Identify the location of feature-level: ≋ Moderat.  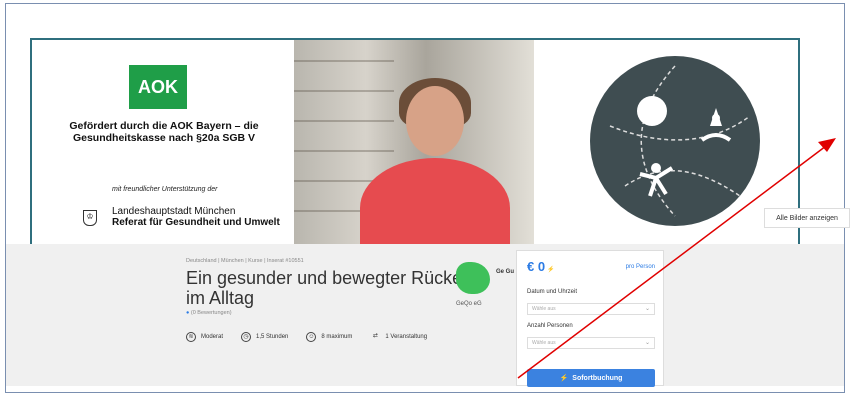
(204, 337).